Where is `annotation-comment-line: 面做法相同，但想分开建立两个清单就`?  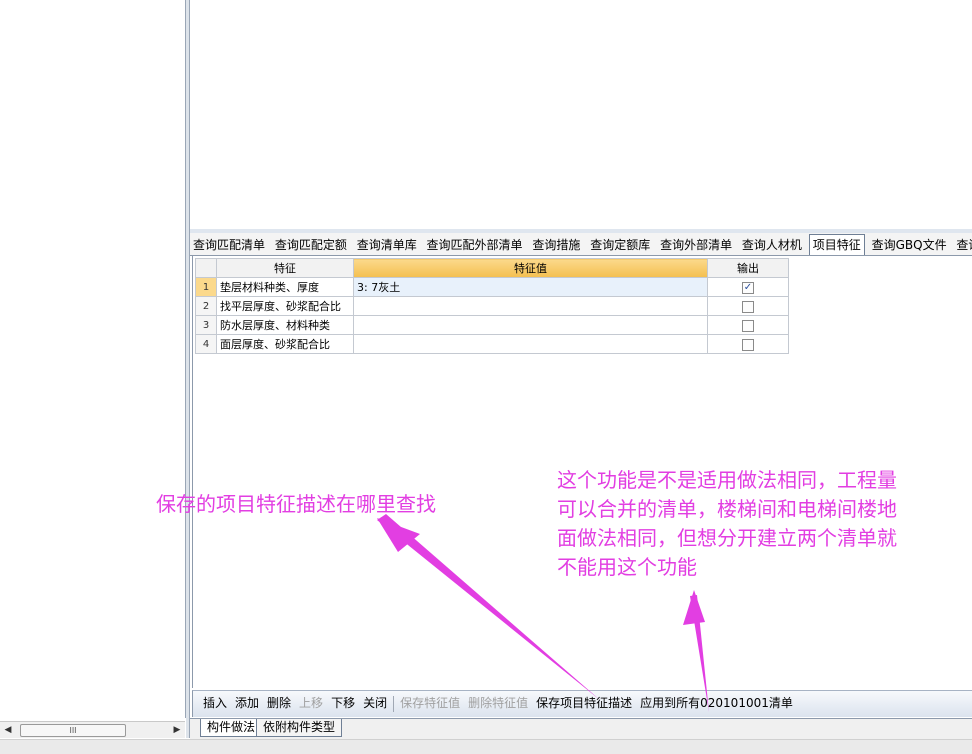 annotation-comment-line: 面做法相同，但想分开建立两个清单就 is located at coordinates (727, 538).